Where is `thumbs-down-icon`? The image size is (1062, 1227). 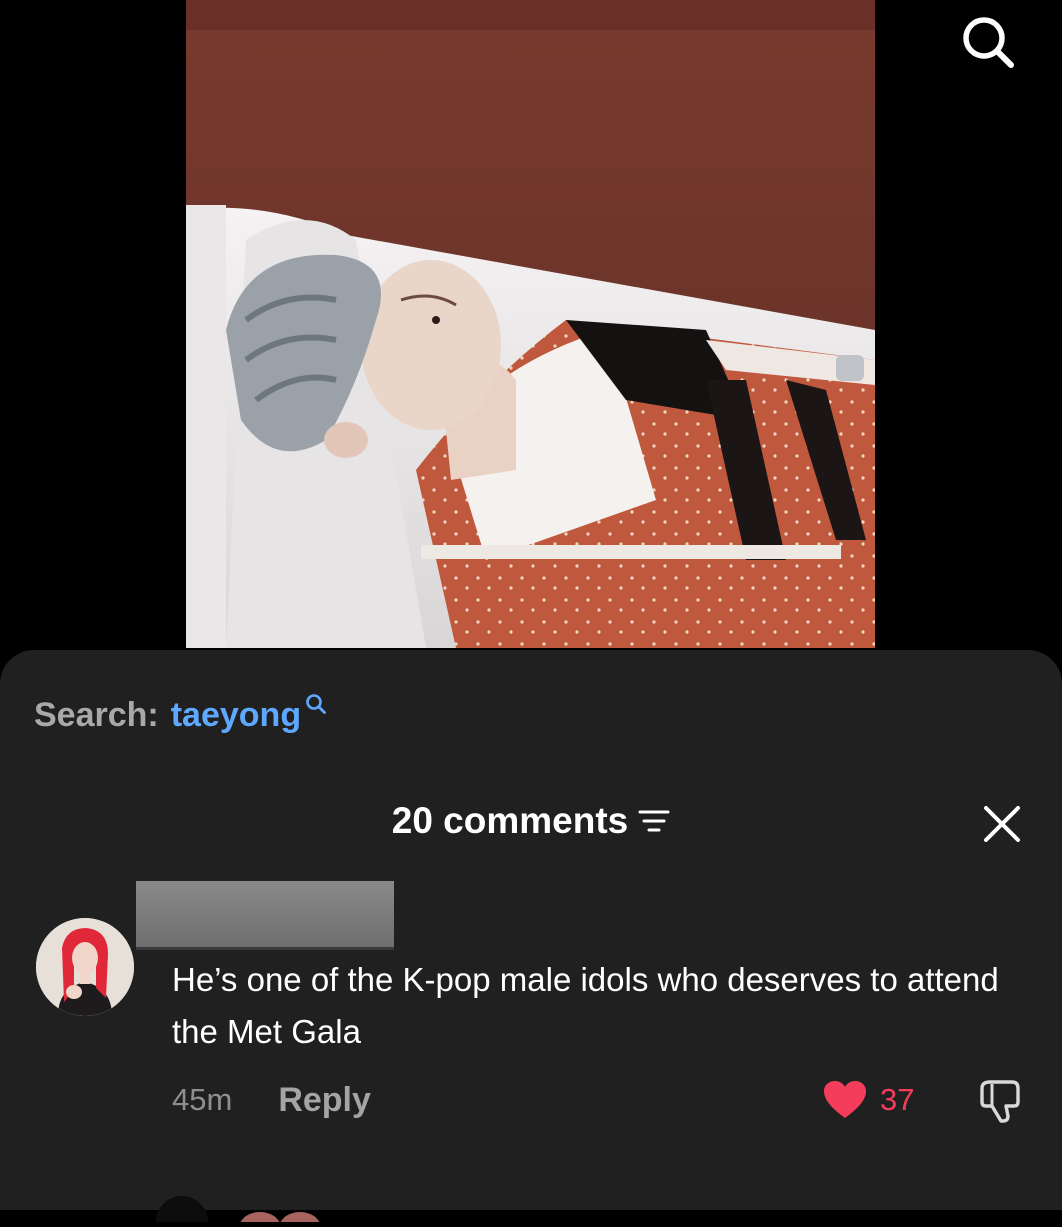
thumbs-down-icon is located at coordinates (1000, 1101).